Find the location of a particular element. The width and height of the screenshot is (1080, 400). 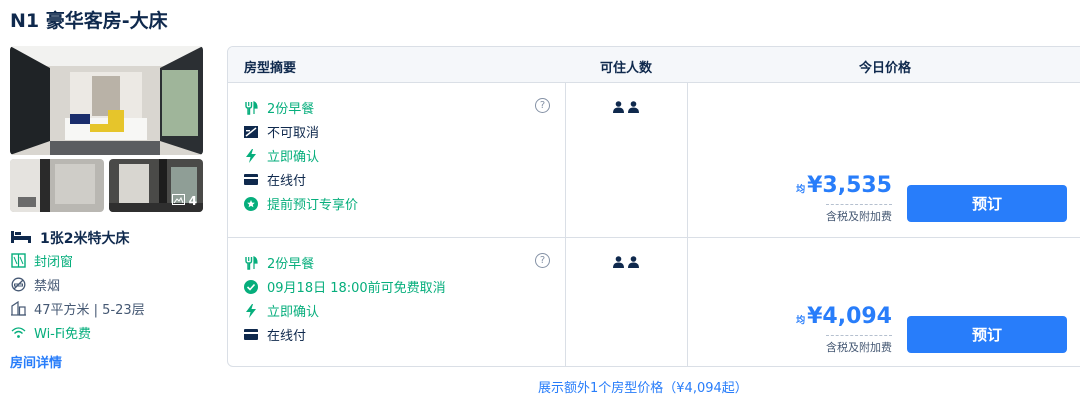

star-badge-icon is located at coordinates (251, 203).